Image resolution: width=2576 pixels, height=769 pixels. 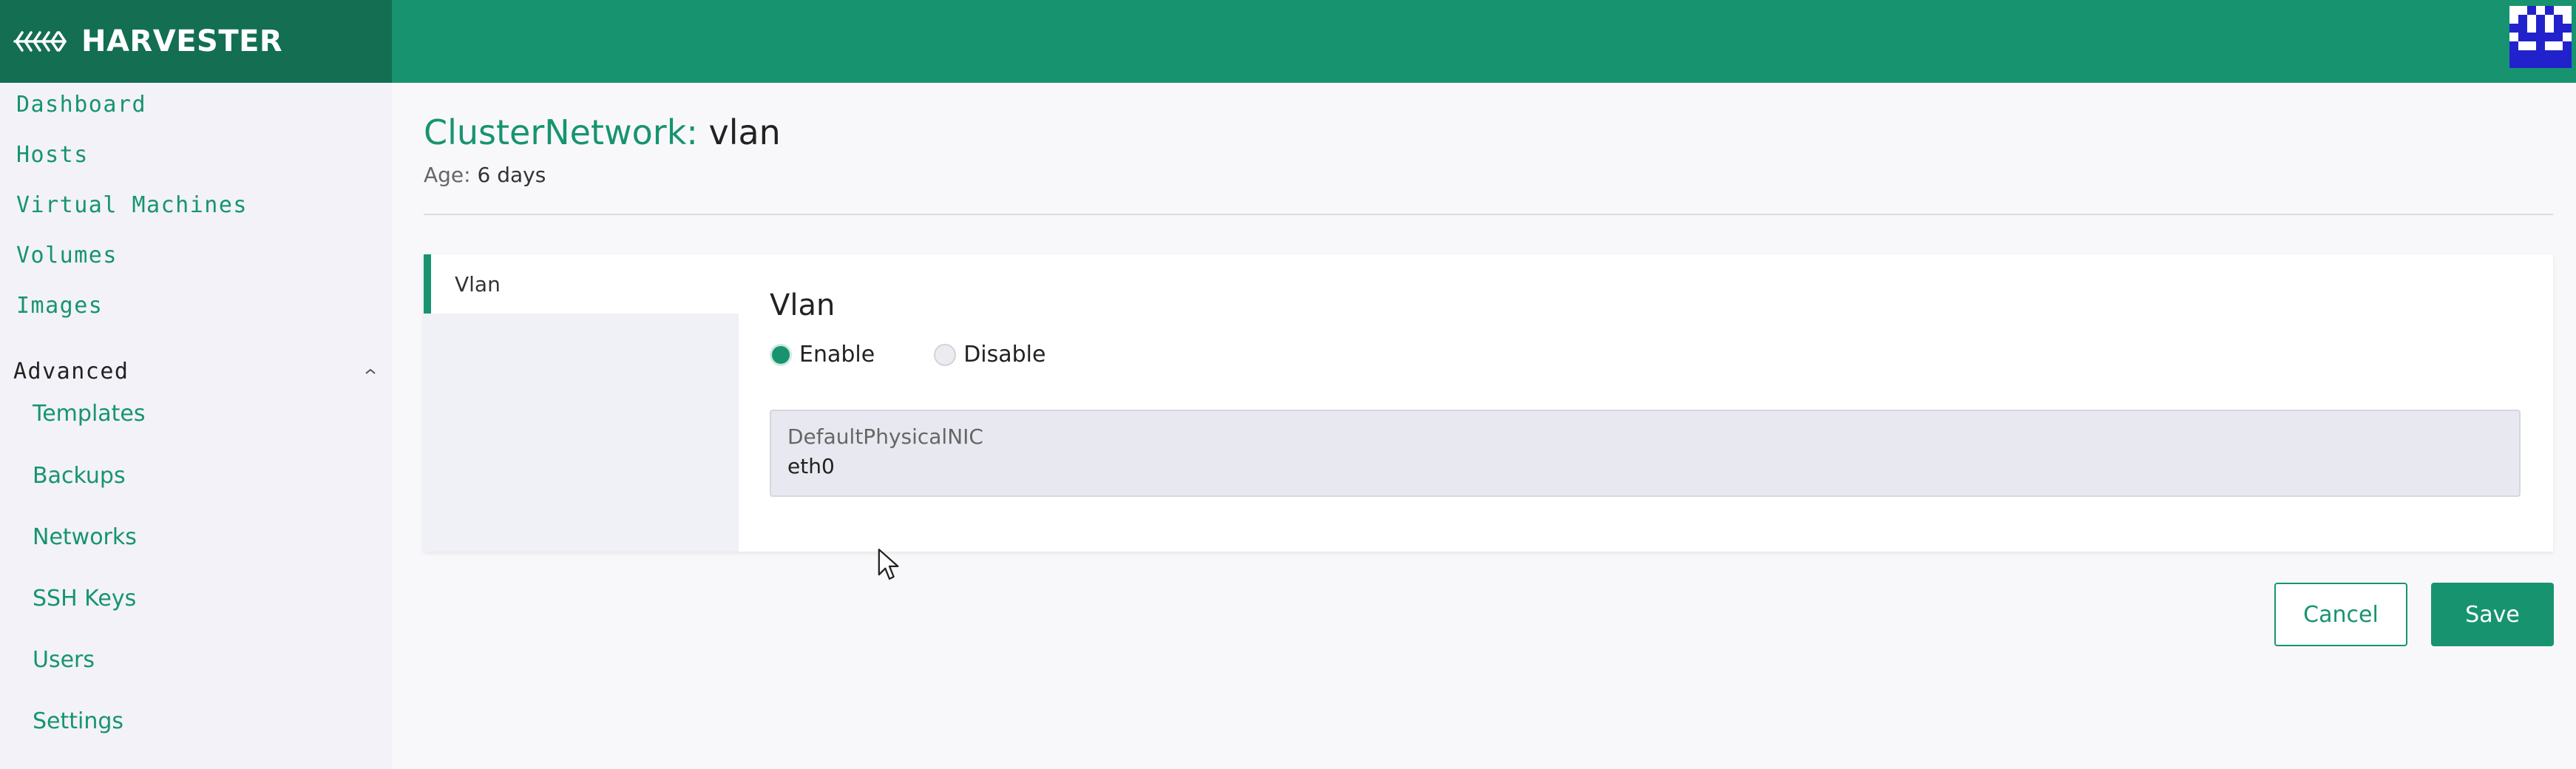 What do you see at coordinates (781, 354) in the screenshot?
I see `enable-radio` at bounding box center [781, 354].